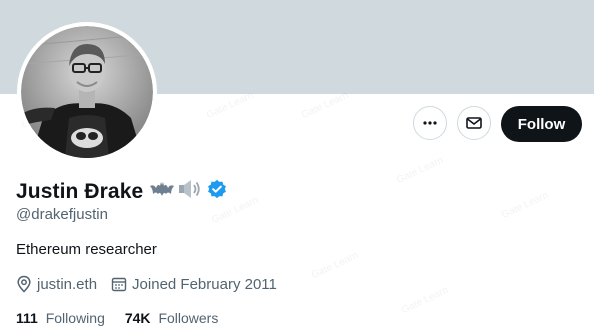 Image resolution: width=594 pixels, height=336 pixels. I want to click on joined-item: Joined February 2011, so click(194, 284).